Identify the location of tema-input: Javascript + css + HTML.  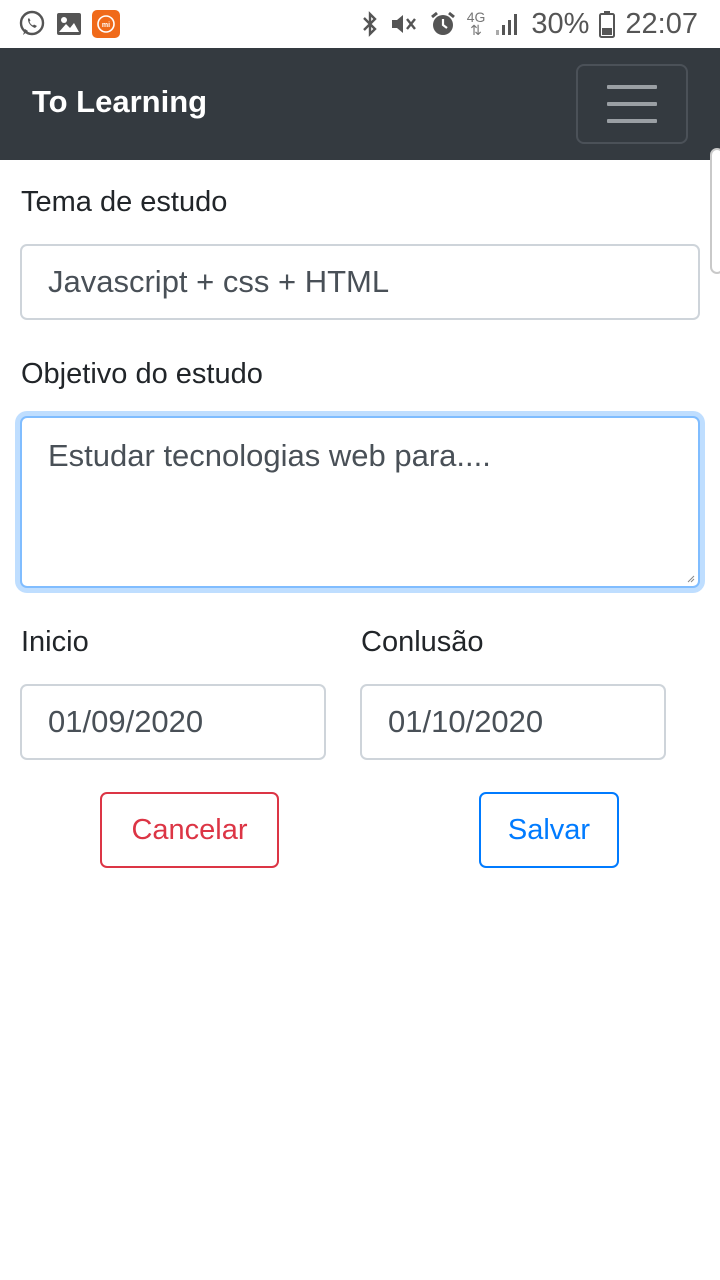
(360, 282).